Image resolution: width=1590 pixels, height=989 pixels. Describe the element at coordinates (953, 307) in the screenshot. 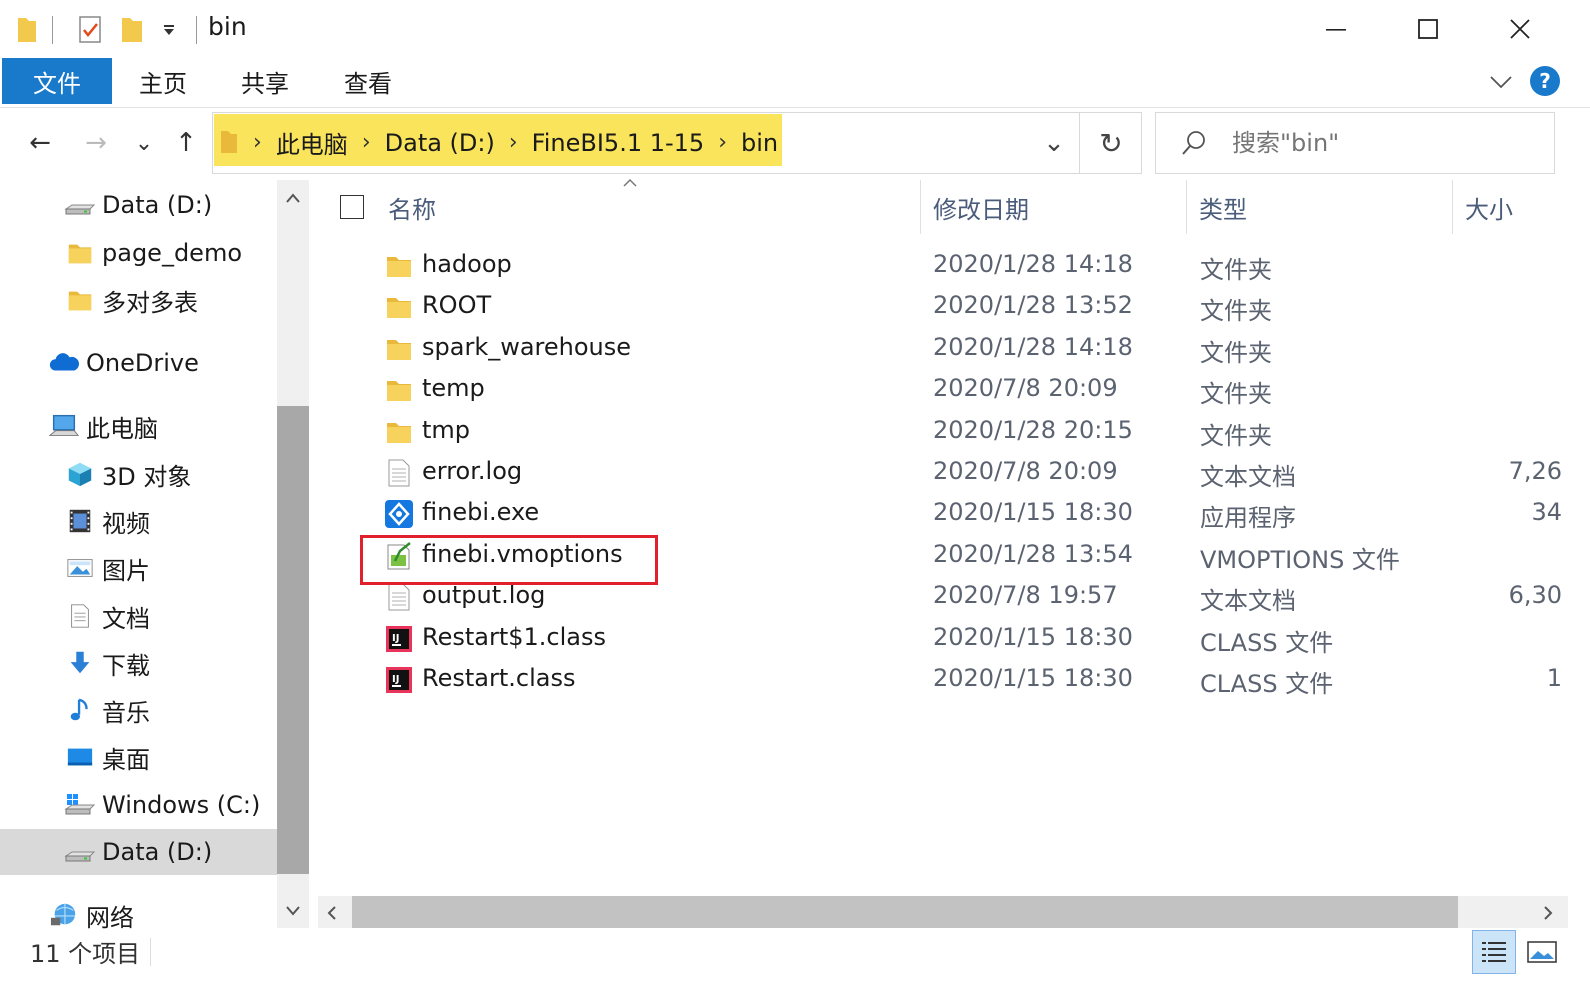

I see `file-row: ROOT 2020/1/28 13:52 文件夹` at that location.